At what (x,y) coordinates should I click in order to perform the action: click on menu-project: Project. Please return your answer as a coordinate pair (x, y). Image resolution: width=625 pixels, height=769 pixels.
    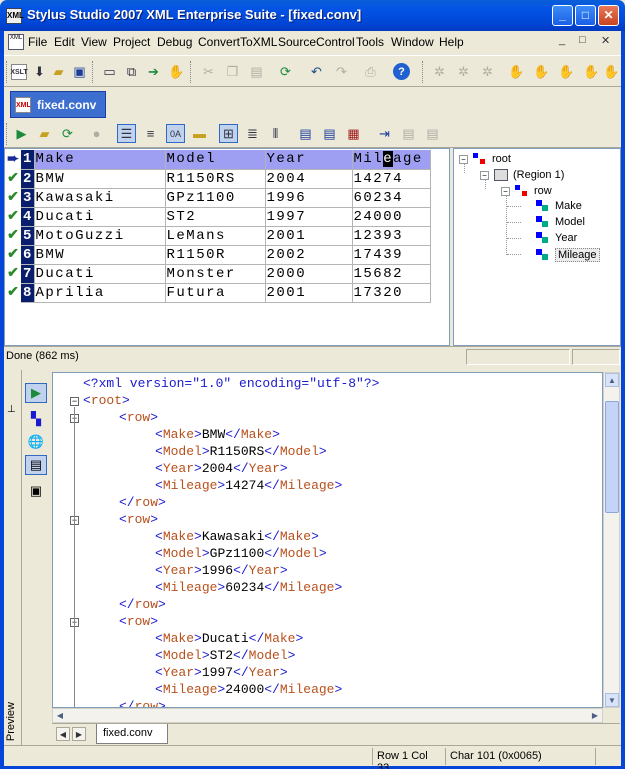
    Looking at the image, I should click on (131, 42).